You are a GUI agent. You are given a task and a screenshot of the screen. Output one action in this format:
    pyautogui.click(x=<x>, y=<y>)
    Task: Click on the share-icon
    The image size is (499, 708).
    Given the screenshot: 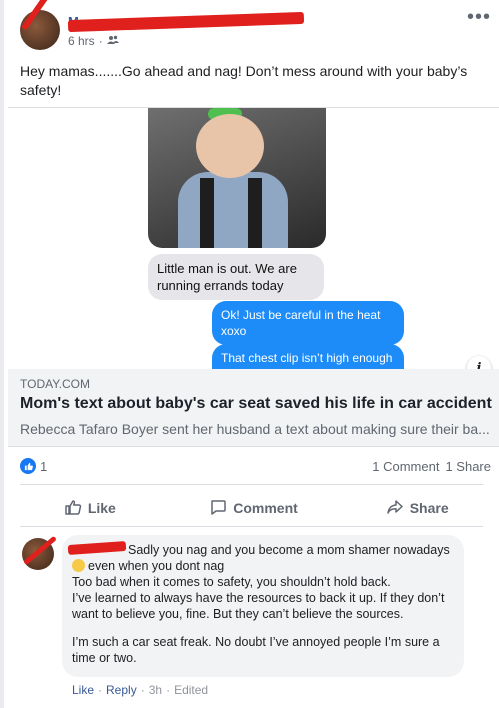 What is the action you would take?
    pyautogui.click(x=395, y=508)
    